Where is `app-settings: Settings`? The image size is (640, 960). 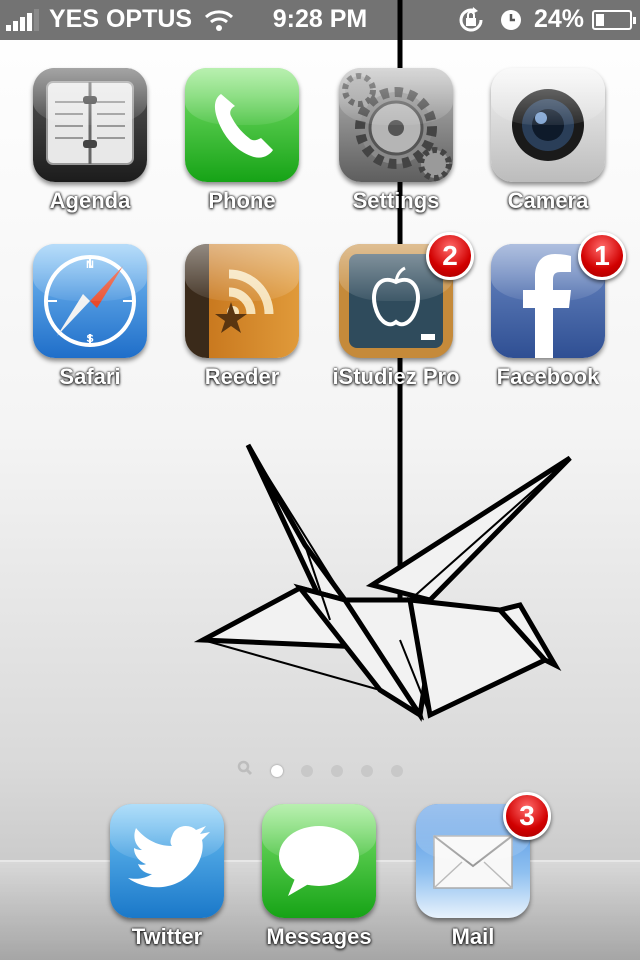 app-settings: Settings is located at coordinates (396, 141).